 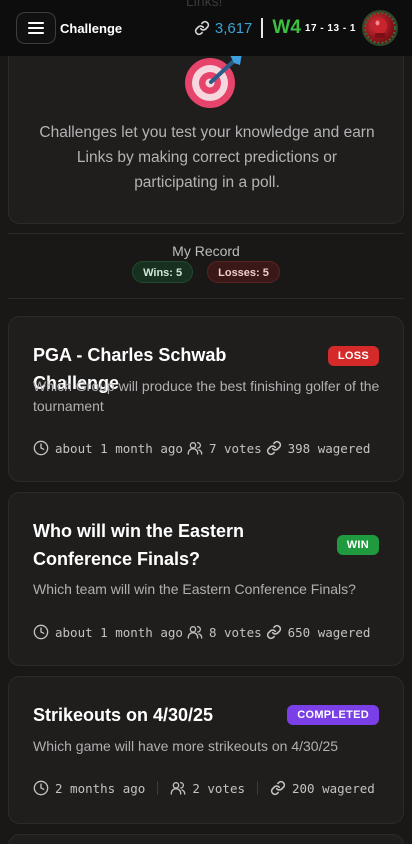 I want to click on header-divider, so click(x=262, y=28).